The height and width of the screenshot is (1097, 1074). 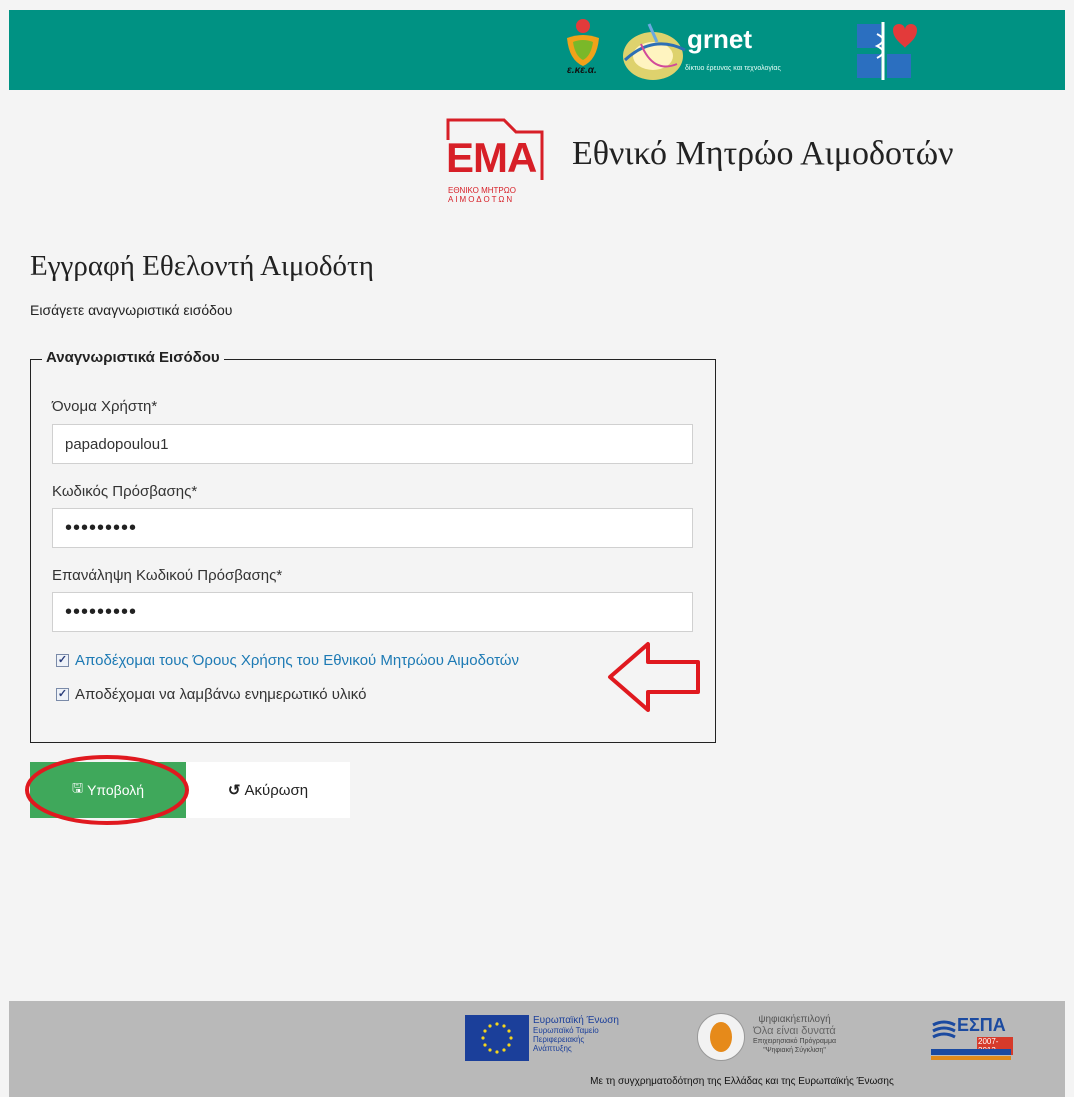 I want to click on digital-subtitle: Όλα είναι δυνατά, so click(x=794, y=1031).